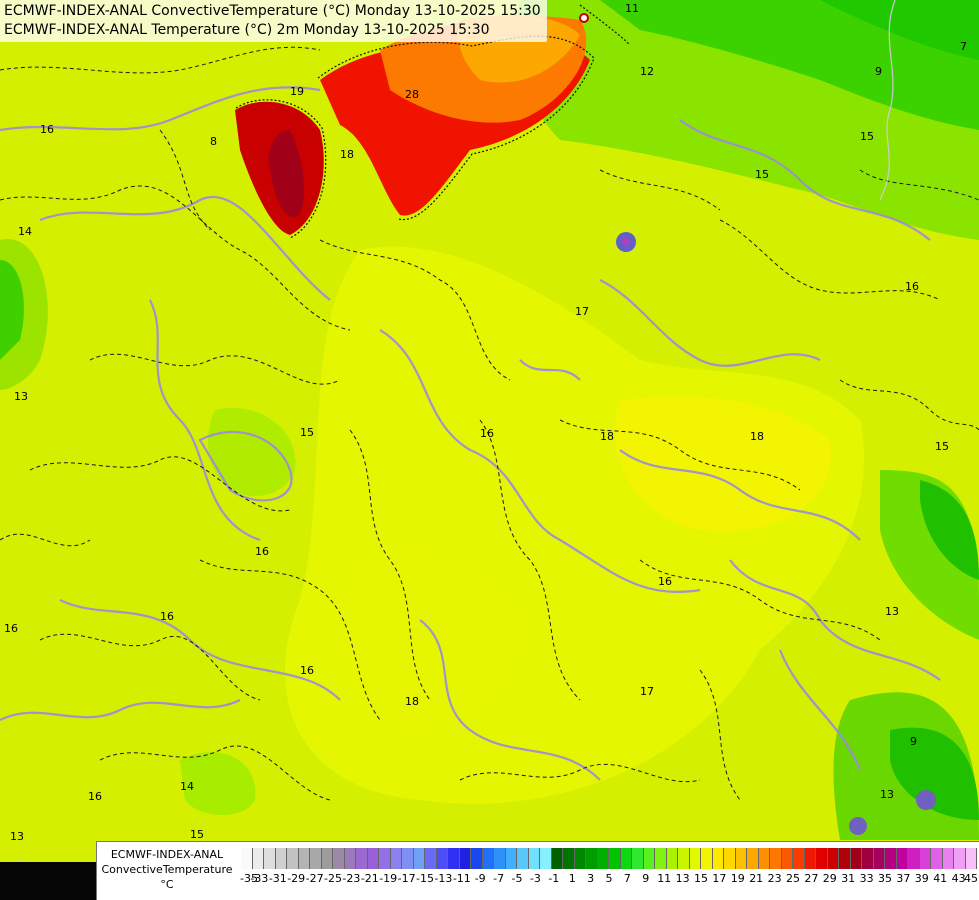 The width and height of the screenshot is (979, 900). I want to click on contour-label: 12, so click(647, 71).